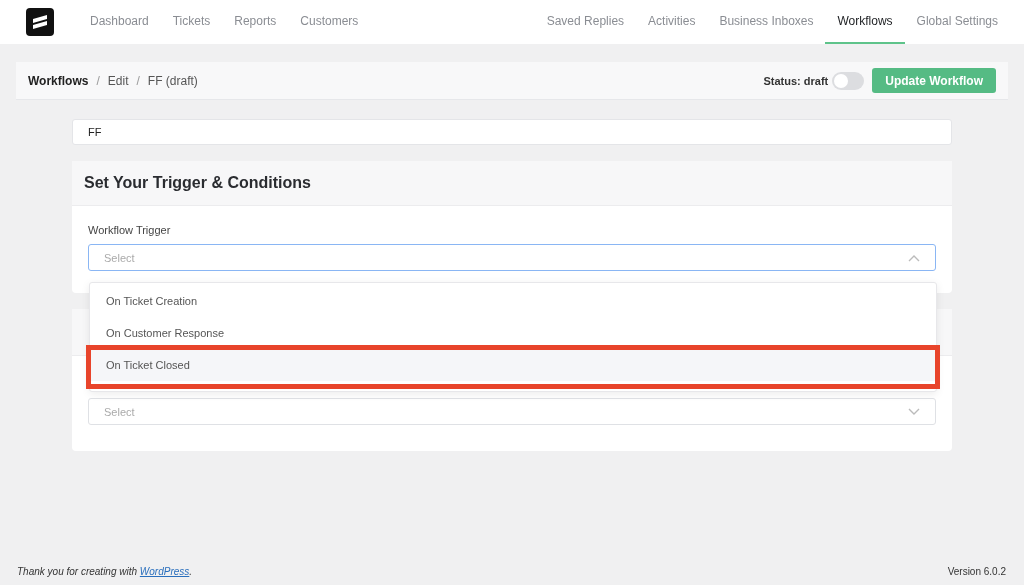  Describe the element at coordinates (329, 22) in the screenshot. I see `nav-tab: Customers` at that location.